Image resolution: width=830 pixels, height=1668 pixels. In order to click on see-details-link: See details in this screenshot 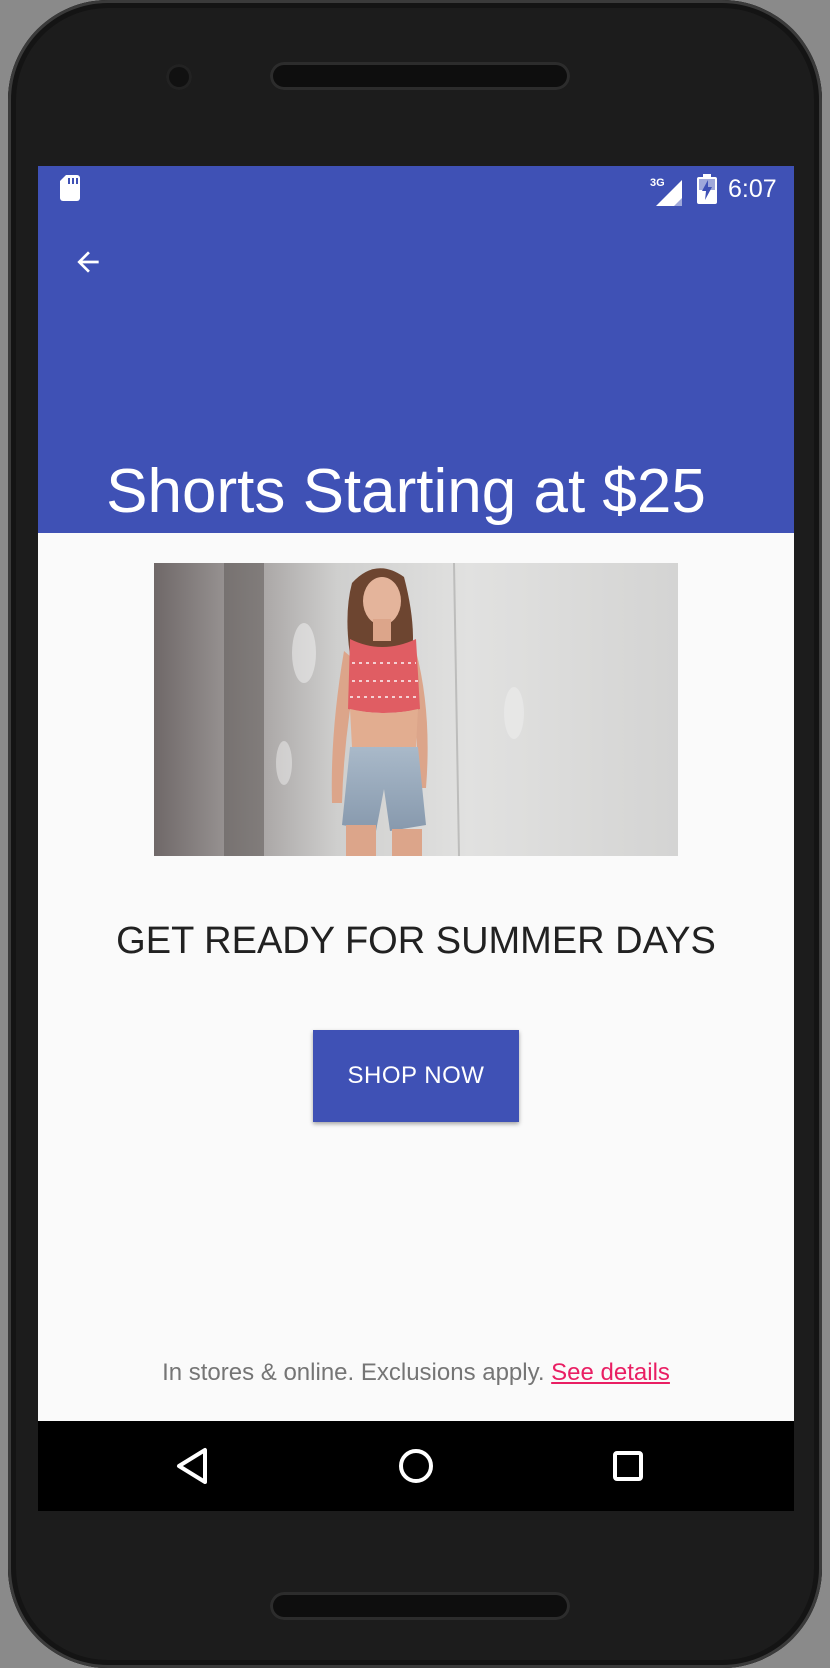, I will do `click(610, 1372)`.